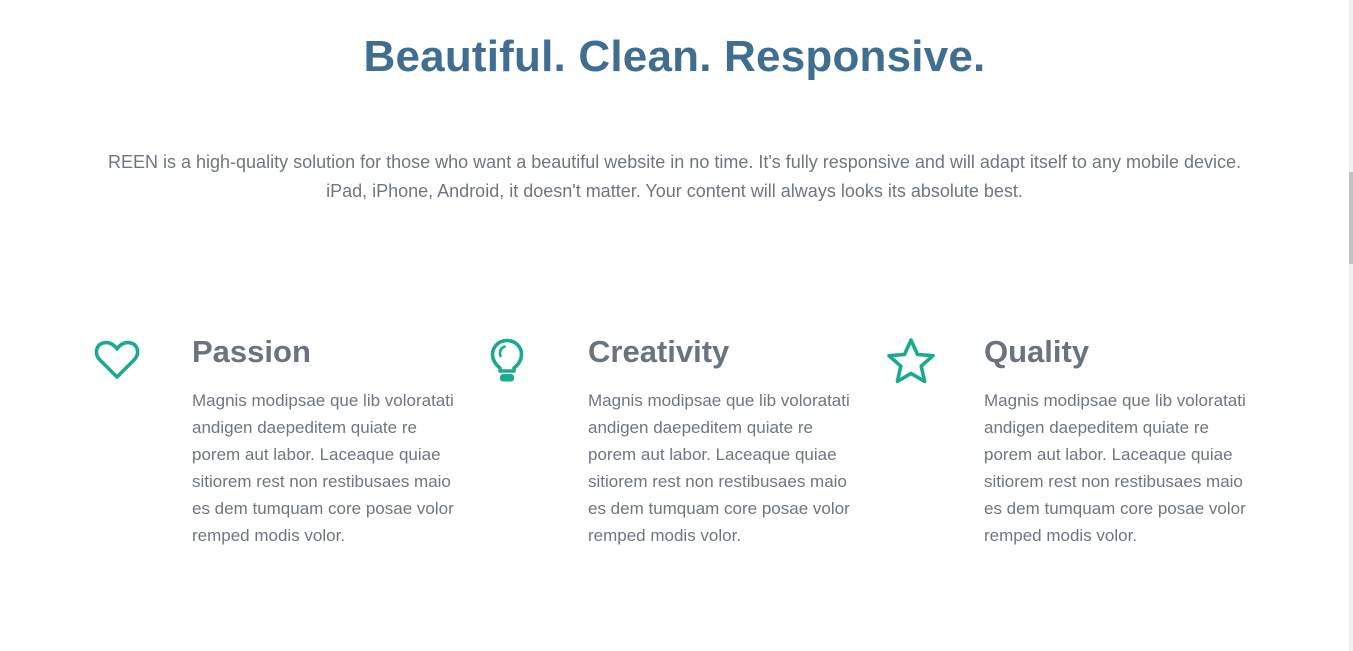 This screenshot has height=651, width=1353. Describe the element at coordinates (1037, 351) in the screenshot. I see `feature-title: Quality` at that location.